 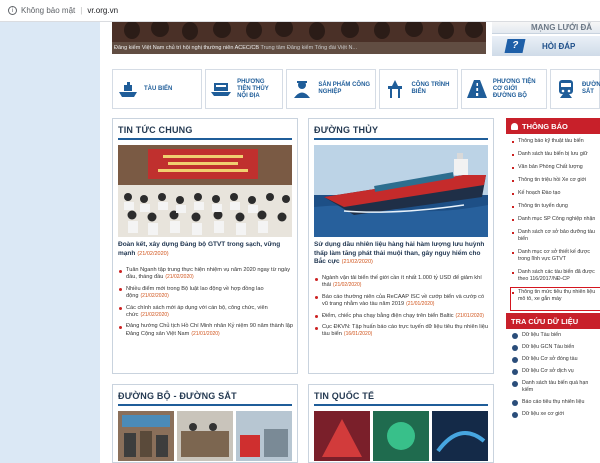 I want to click on notice-item: Thông báo kỹ thuật tàu biển, so click(x=556, y=144).